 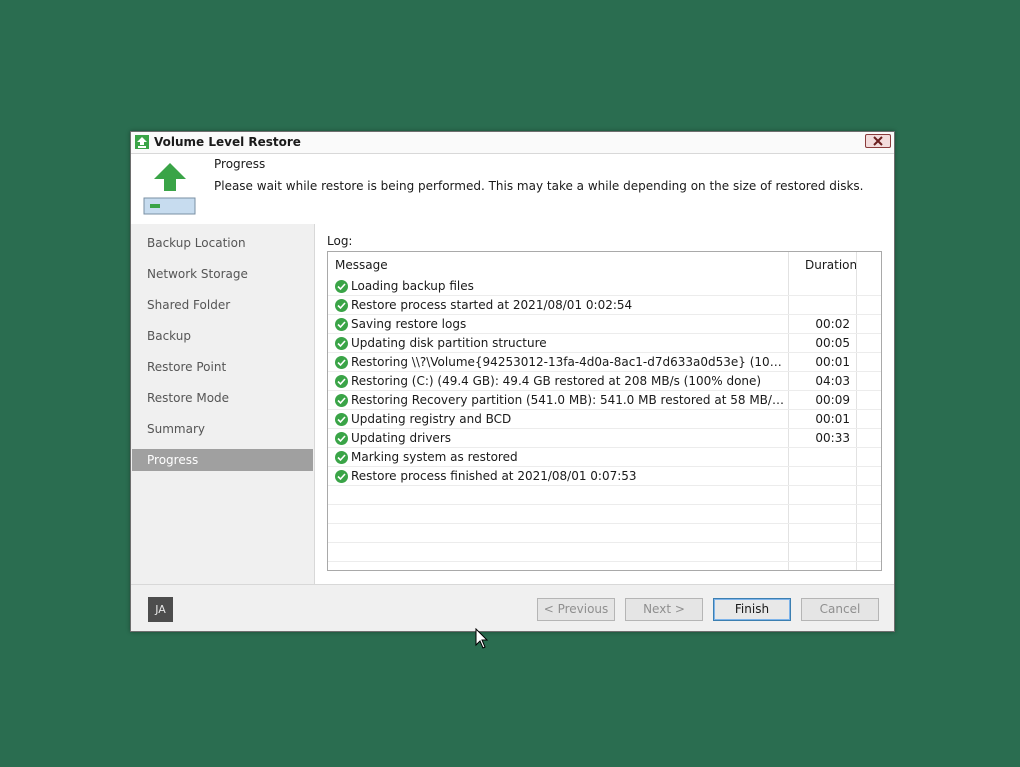 What do you see at coordinates (512, 143) in the screenshot?
I see `title-bar: Volume Level Restore` at bounding box center [512, 143].